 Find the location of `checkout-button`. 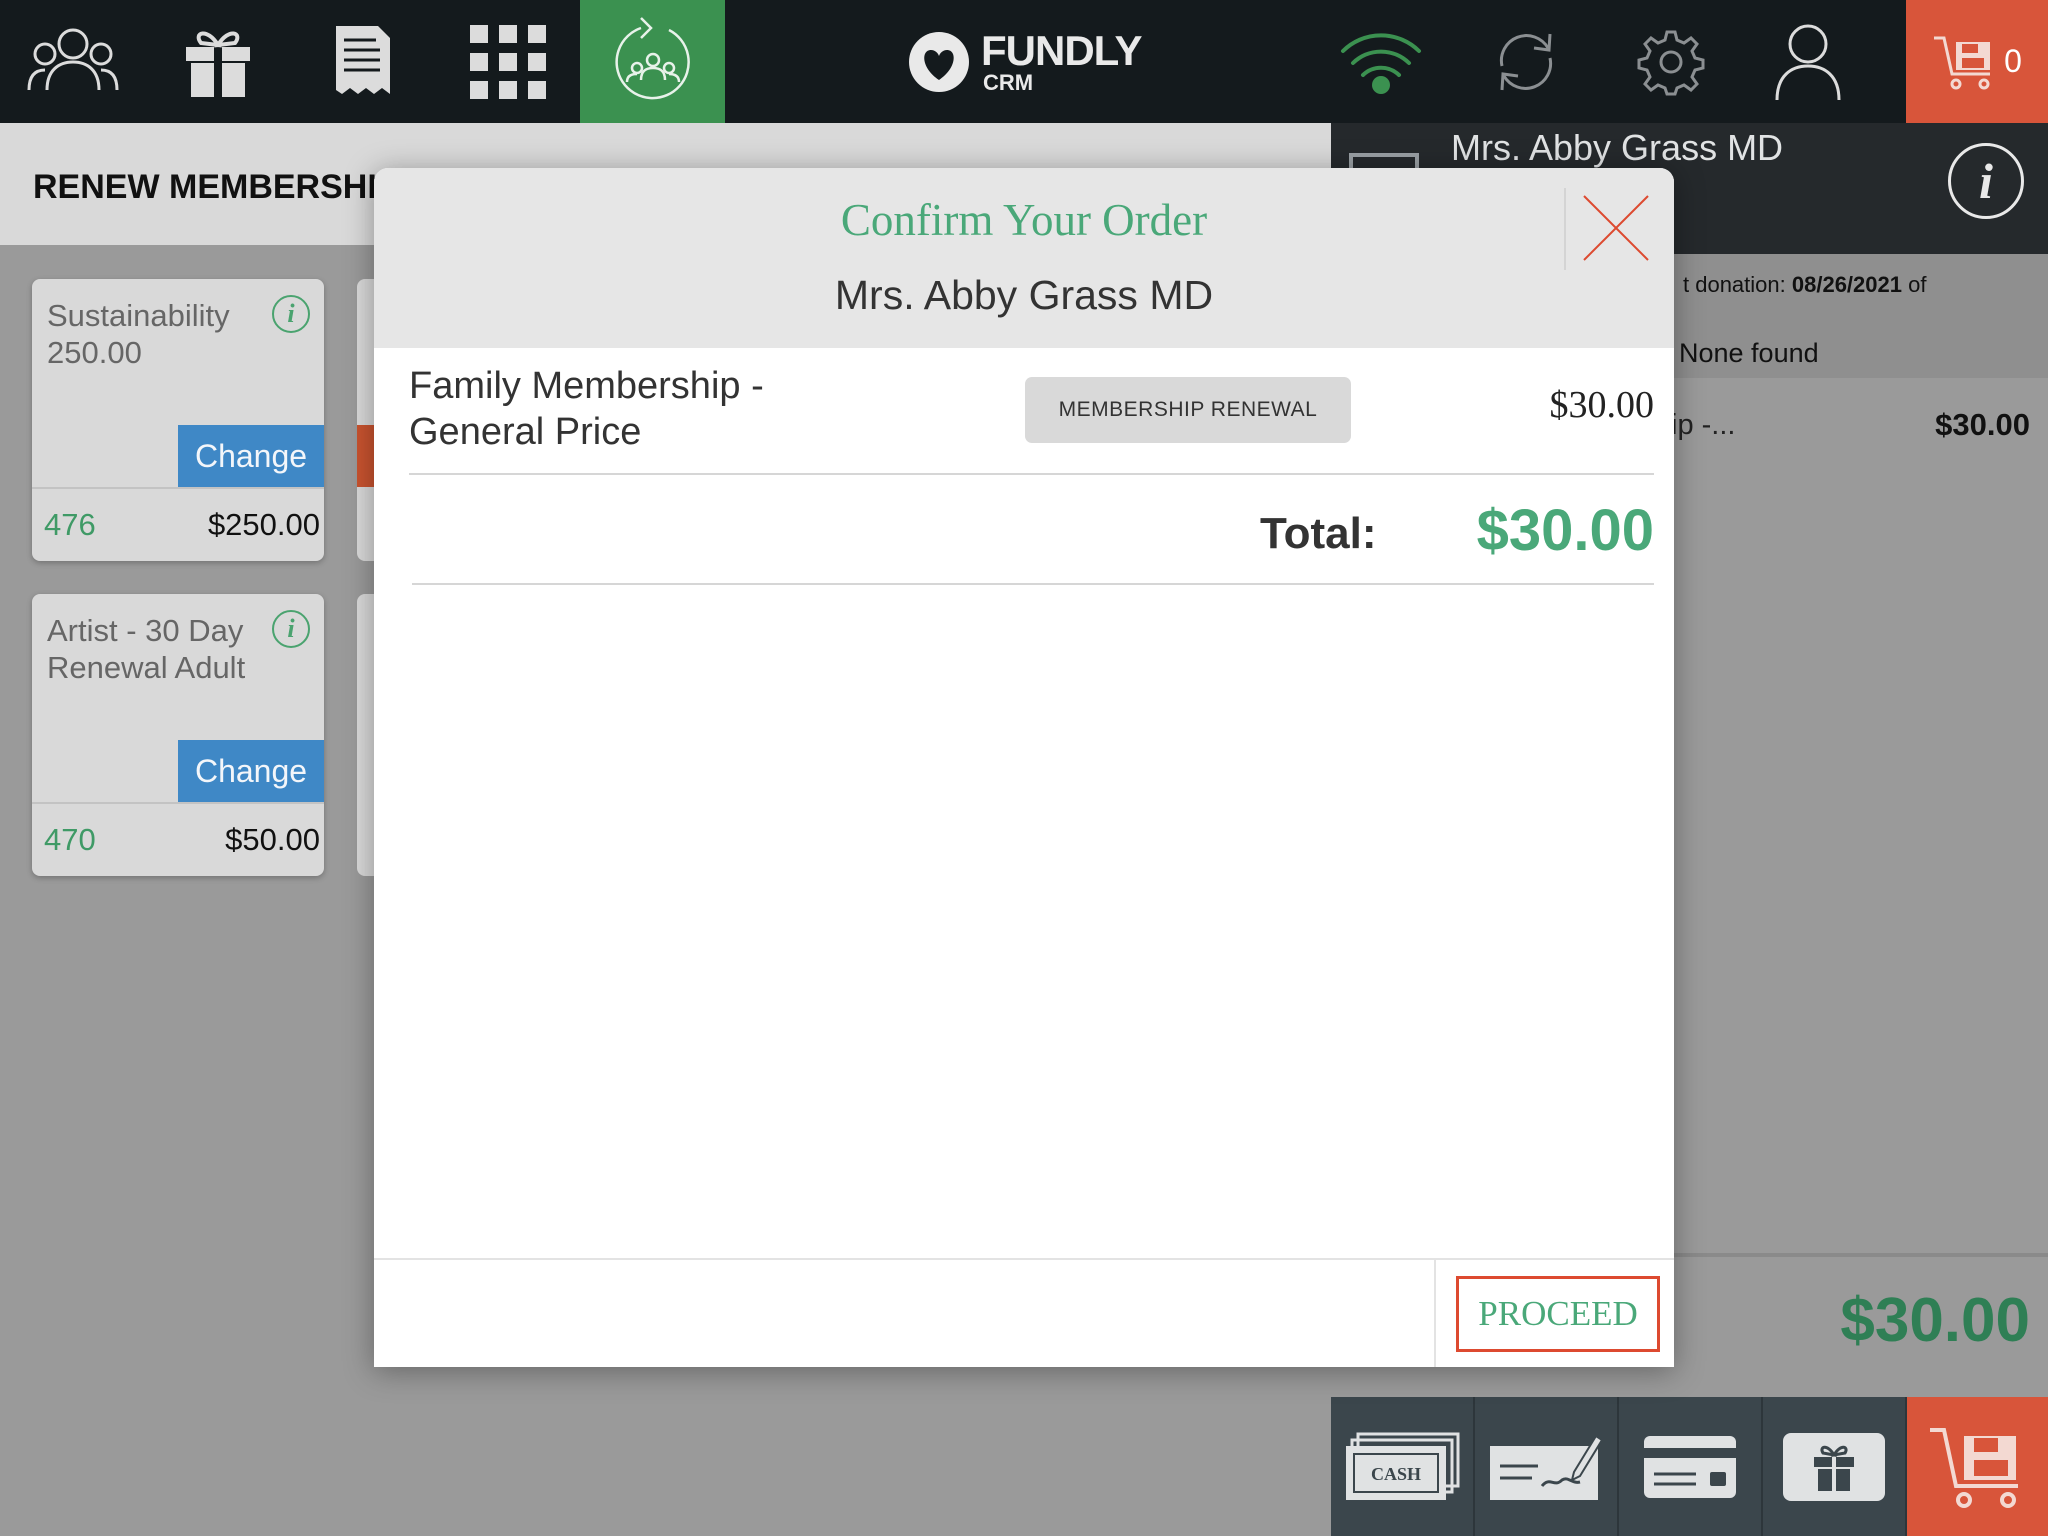

checkout-button is located at coordinates (1977, 1466).